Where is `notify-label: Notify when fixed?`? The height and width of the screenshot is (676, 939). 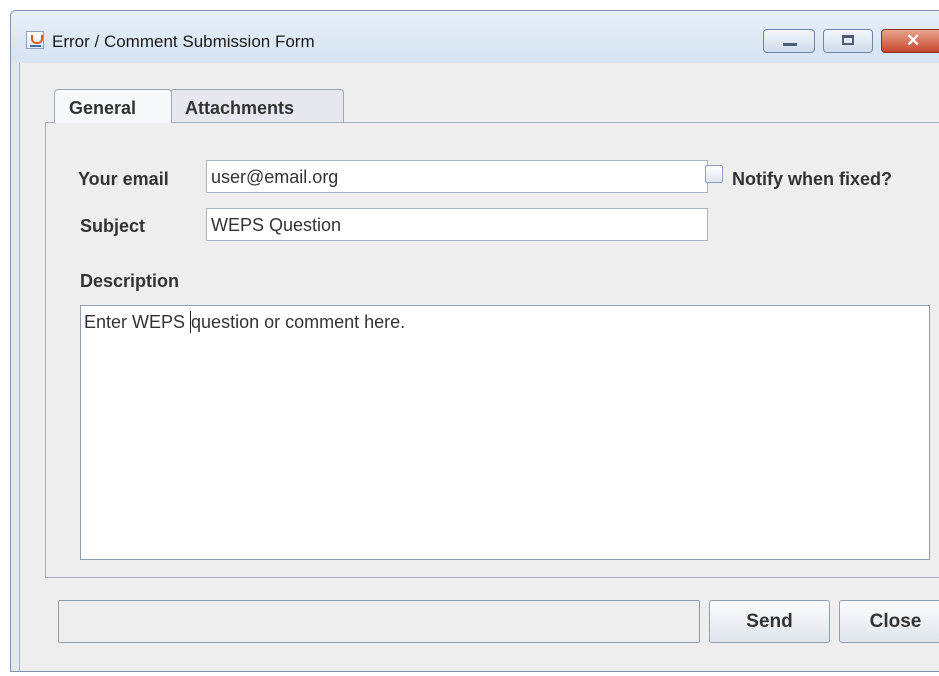
notify-label: Notify when fixed? is located at coordinates (812, 179).